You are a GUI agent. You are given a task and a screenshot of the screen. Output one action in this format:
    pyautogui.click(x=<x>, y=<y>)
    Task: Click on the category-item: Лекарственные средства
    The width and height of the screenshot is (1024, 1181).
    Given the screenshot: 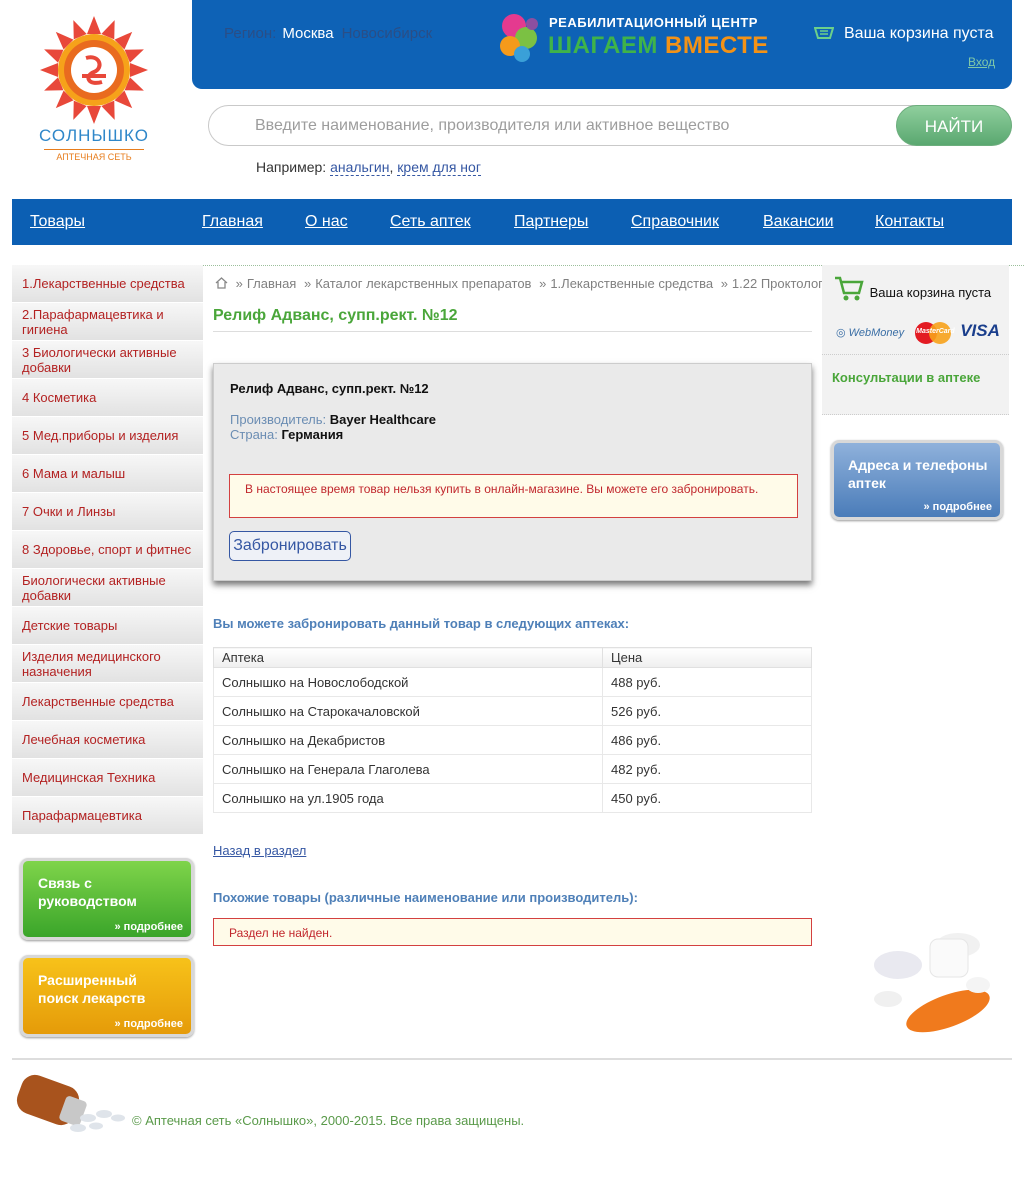 What is the action you would take?
    pyautogui.click(x=107, y=702)
    